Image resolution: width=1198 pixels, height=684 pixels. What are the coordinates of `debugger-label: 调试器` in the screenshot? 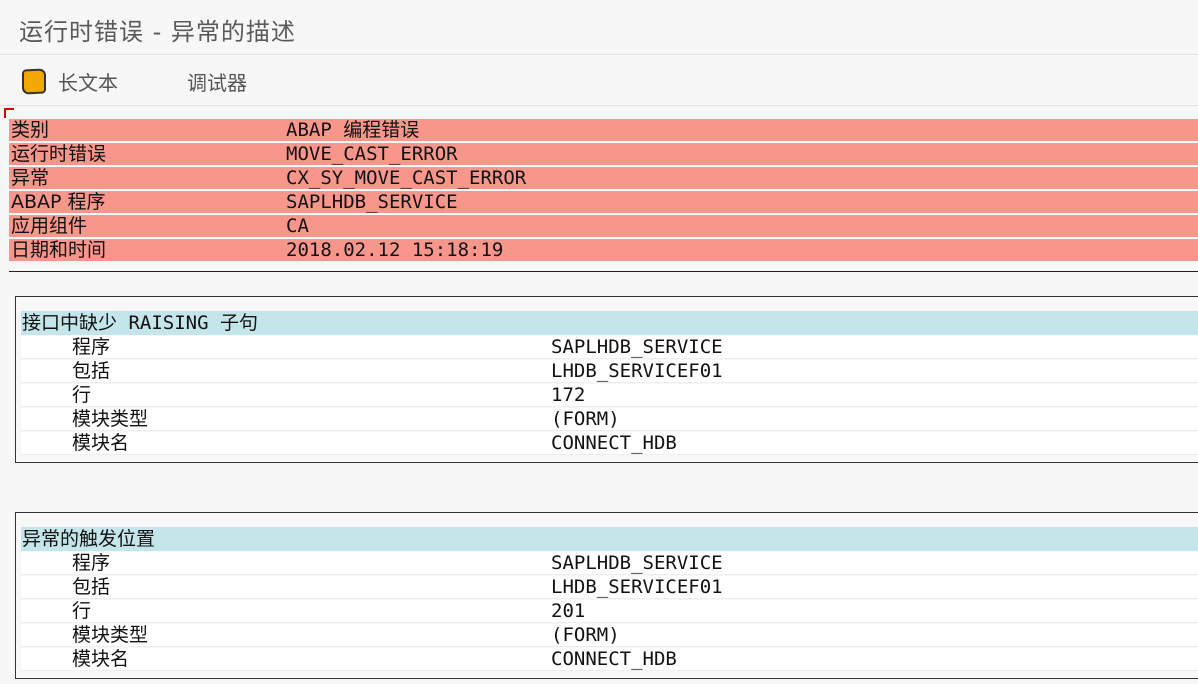 It's located at (217, 82).